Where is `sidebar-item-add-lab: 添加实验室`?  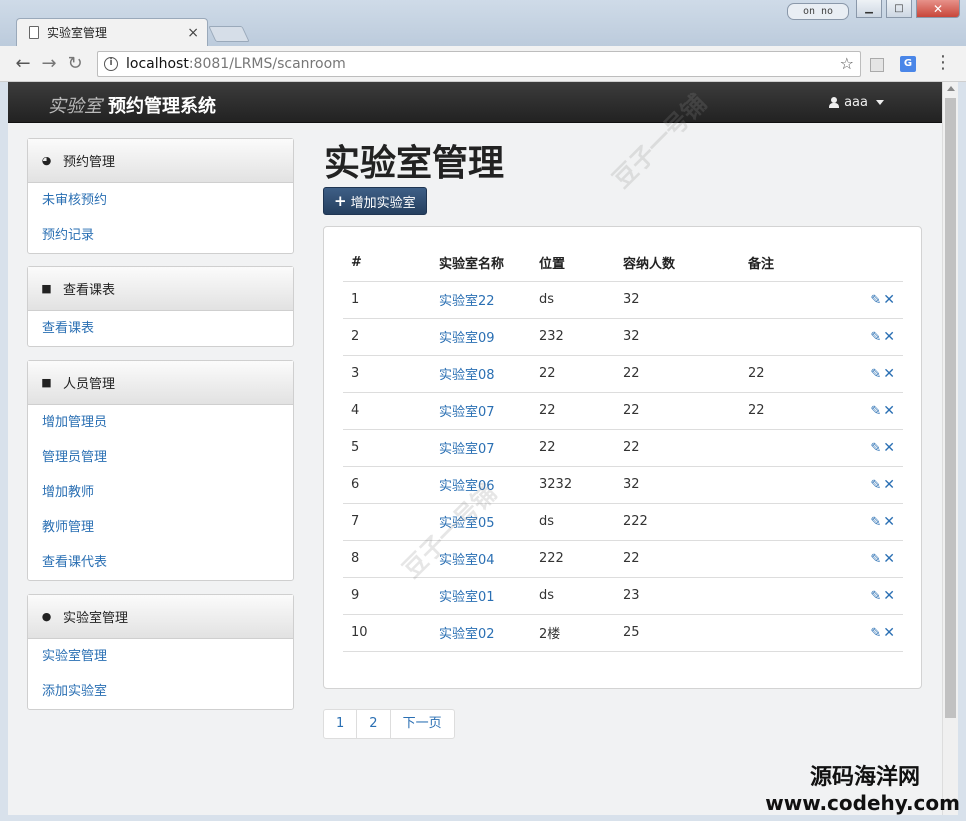 sidebar-item-add-lab: 添加实验室 is located at coordinates (160, 691).